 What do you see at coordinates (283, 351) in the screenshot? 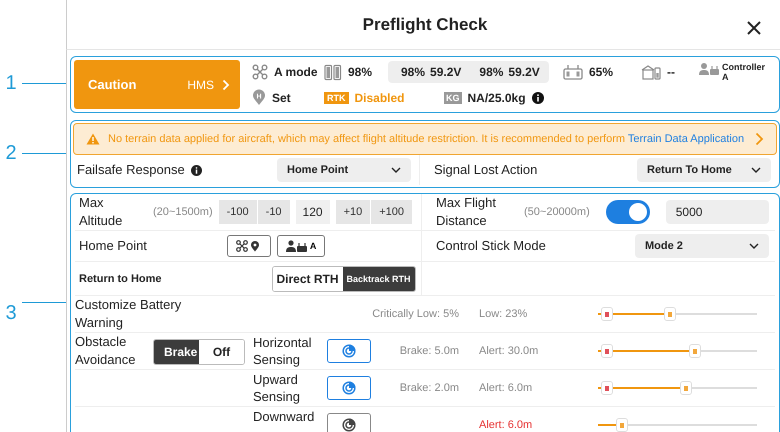
I see `sensing-label: Horizontal Sensing` at bounding box center [283, 351].